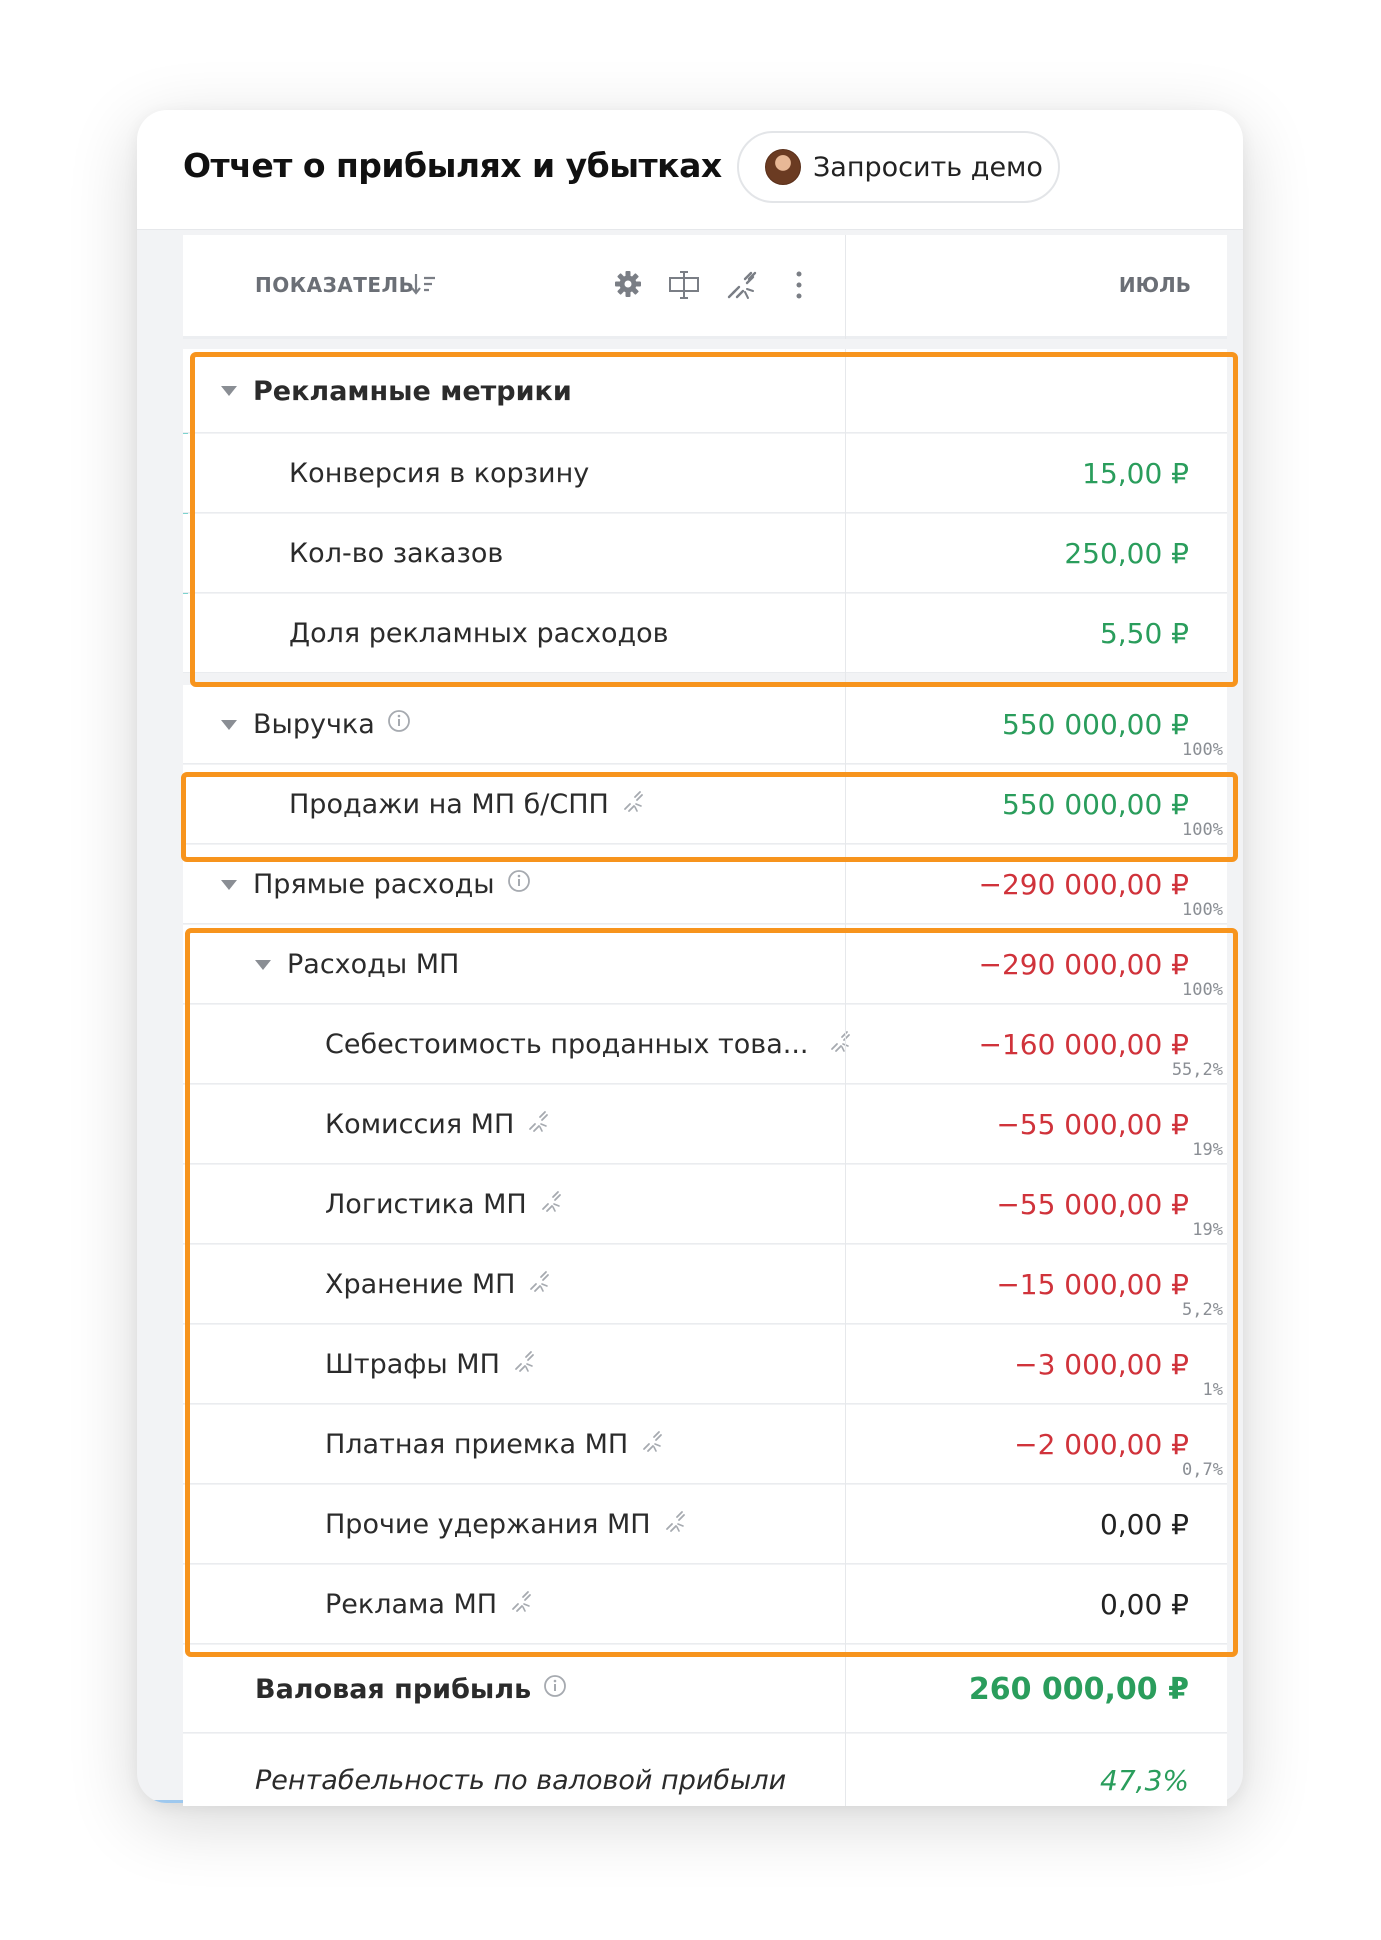  I want to click on row-percent: 1%, so click(1212, 1390).